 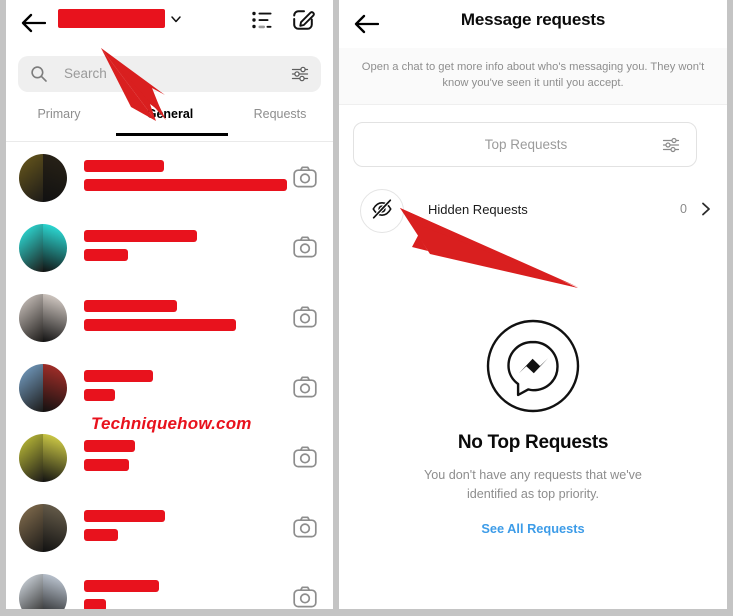 What do you see at coordinates (533, 210) in the screenshot?
I see `hidden-requests-row: Hidden Requests 0` at bounding box center [533, 210].